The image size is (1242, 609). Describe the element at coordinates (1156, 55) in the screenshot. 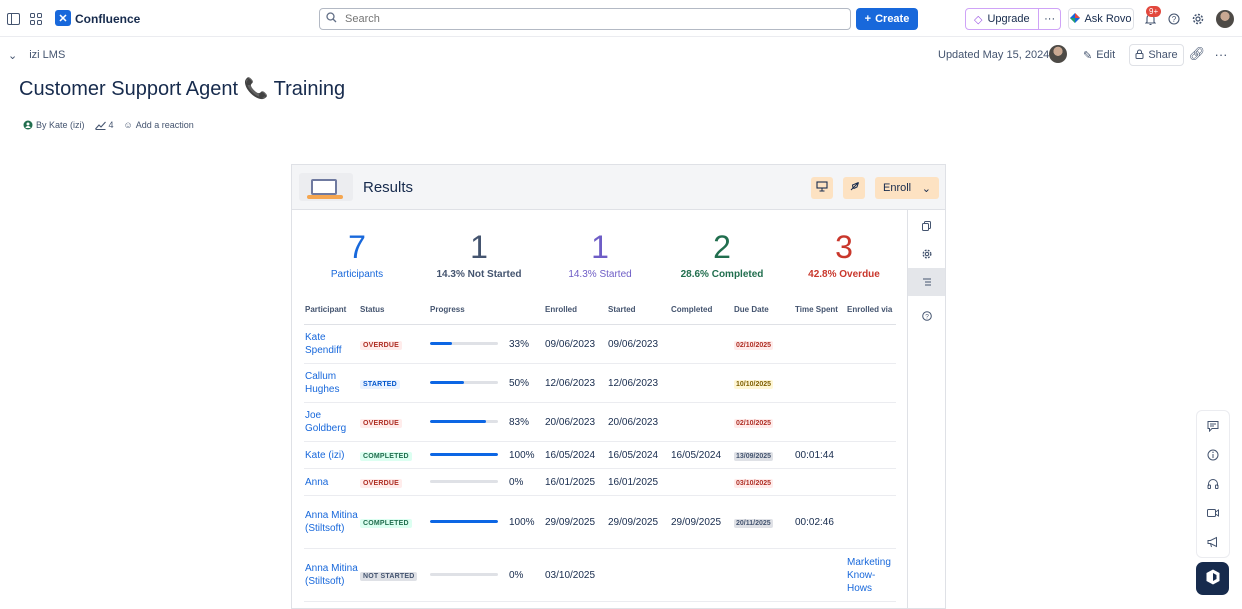

I see `share-button: Share` at that location.